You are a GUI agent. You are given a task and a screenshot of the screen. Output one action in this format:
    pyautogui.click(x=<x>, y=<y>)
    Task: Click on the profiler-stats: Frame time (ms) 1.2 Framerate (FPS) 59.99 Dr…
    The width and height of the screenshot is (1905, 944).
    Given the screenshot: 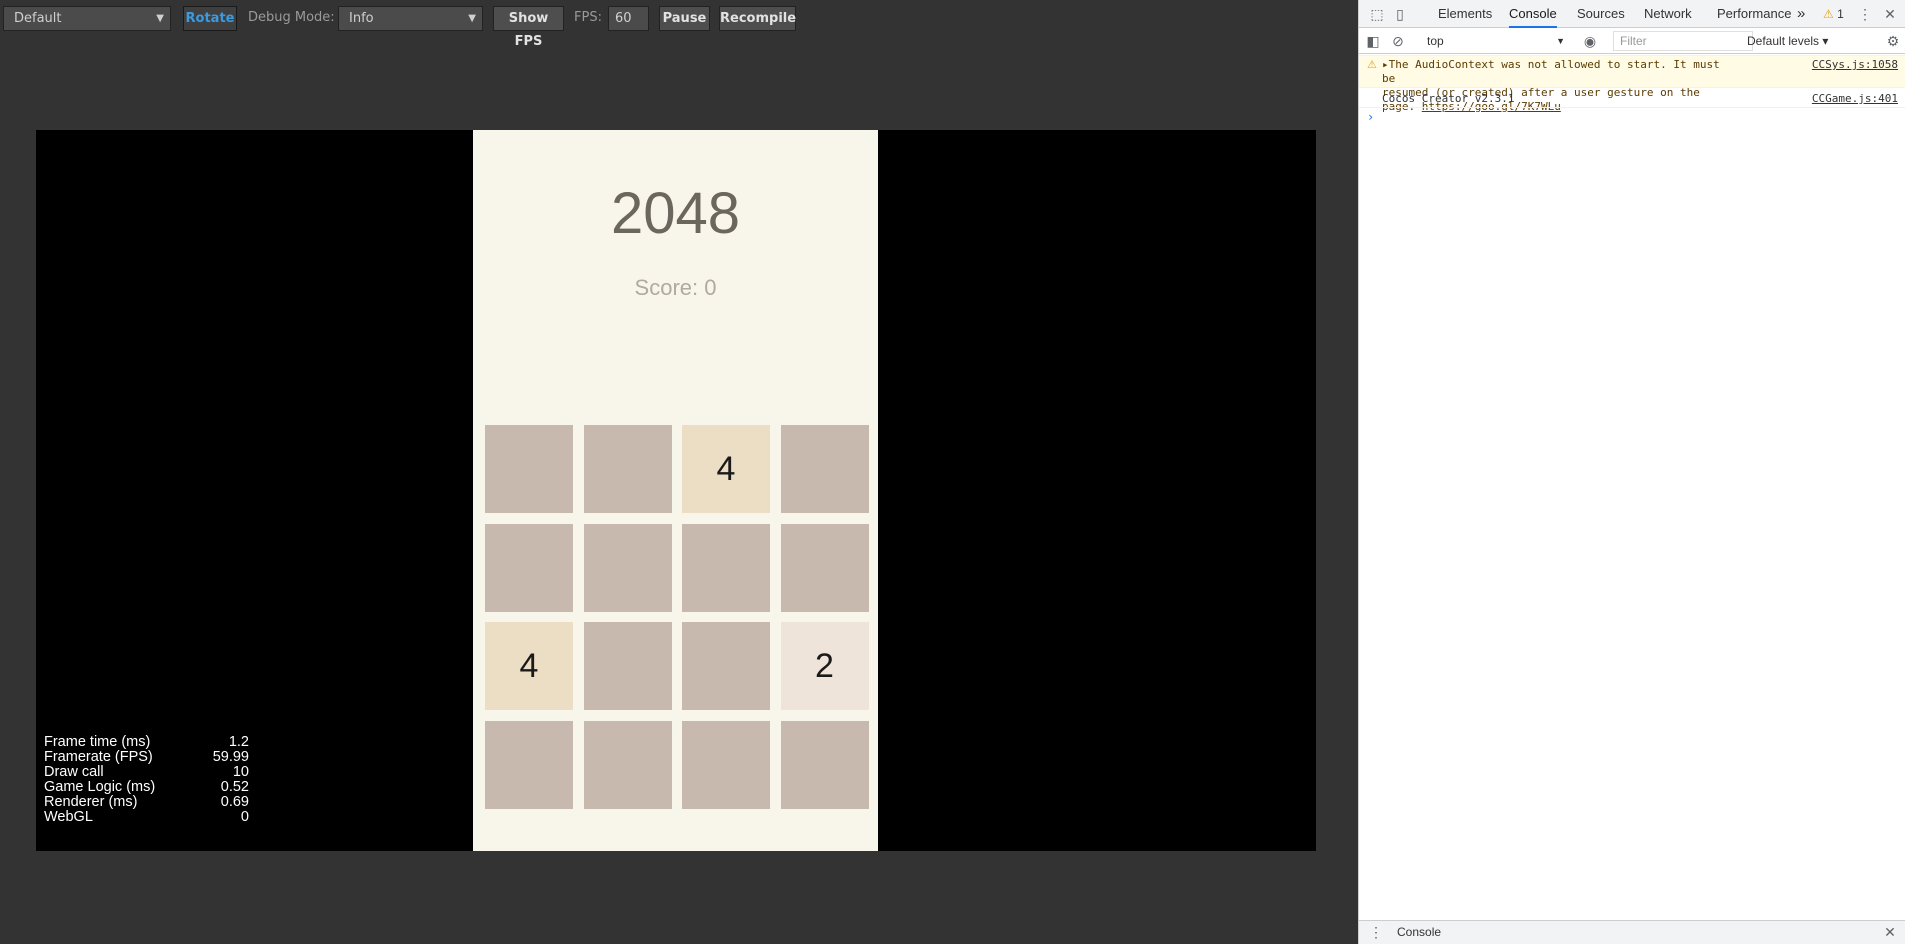 What is the action you would take?
    pyautogui.click(x=146, y=780)
    